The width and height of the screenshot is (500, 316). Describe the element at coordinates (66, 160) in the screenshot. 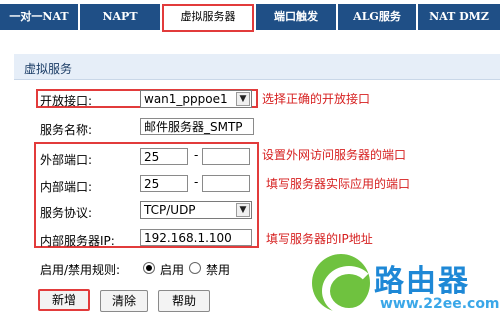

I see `external-port-label: 外部端口:` at that location.